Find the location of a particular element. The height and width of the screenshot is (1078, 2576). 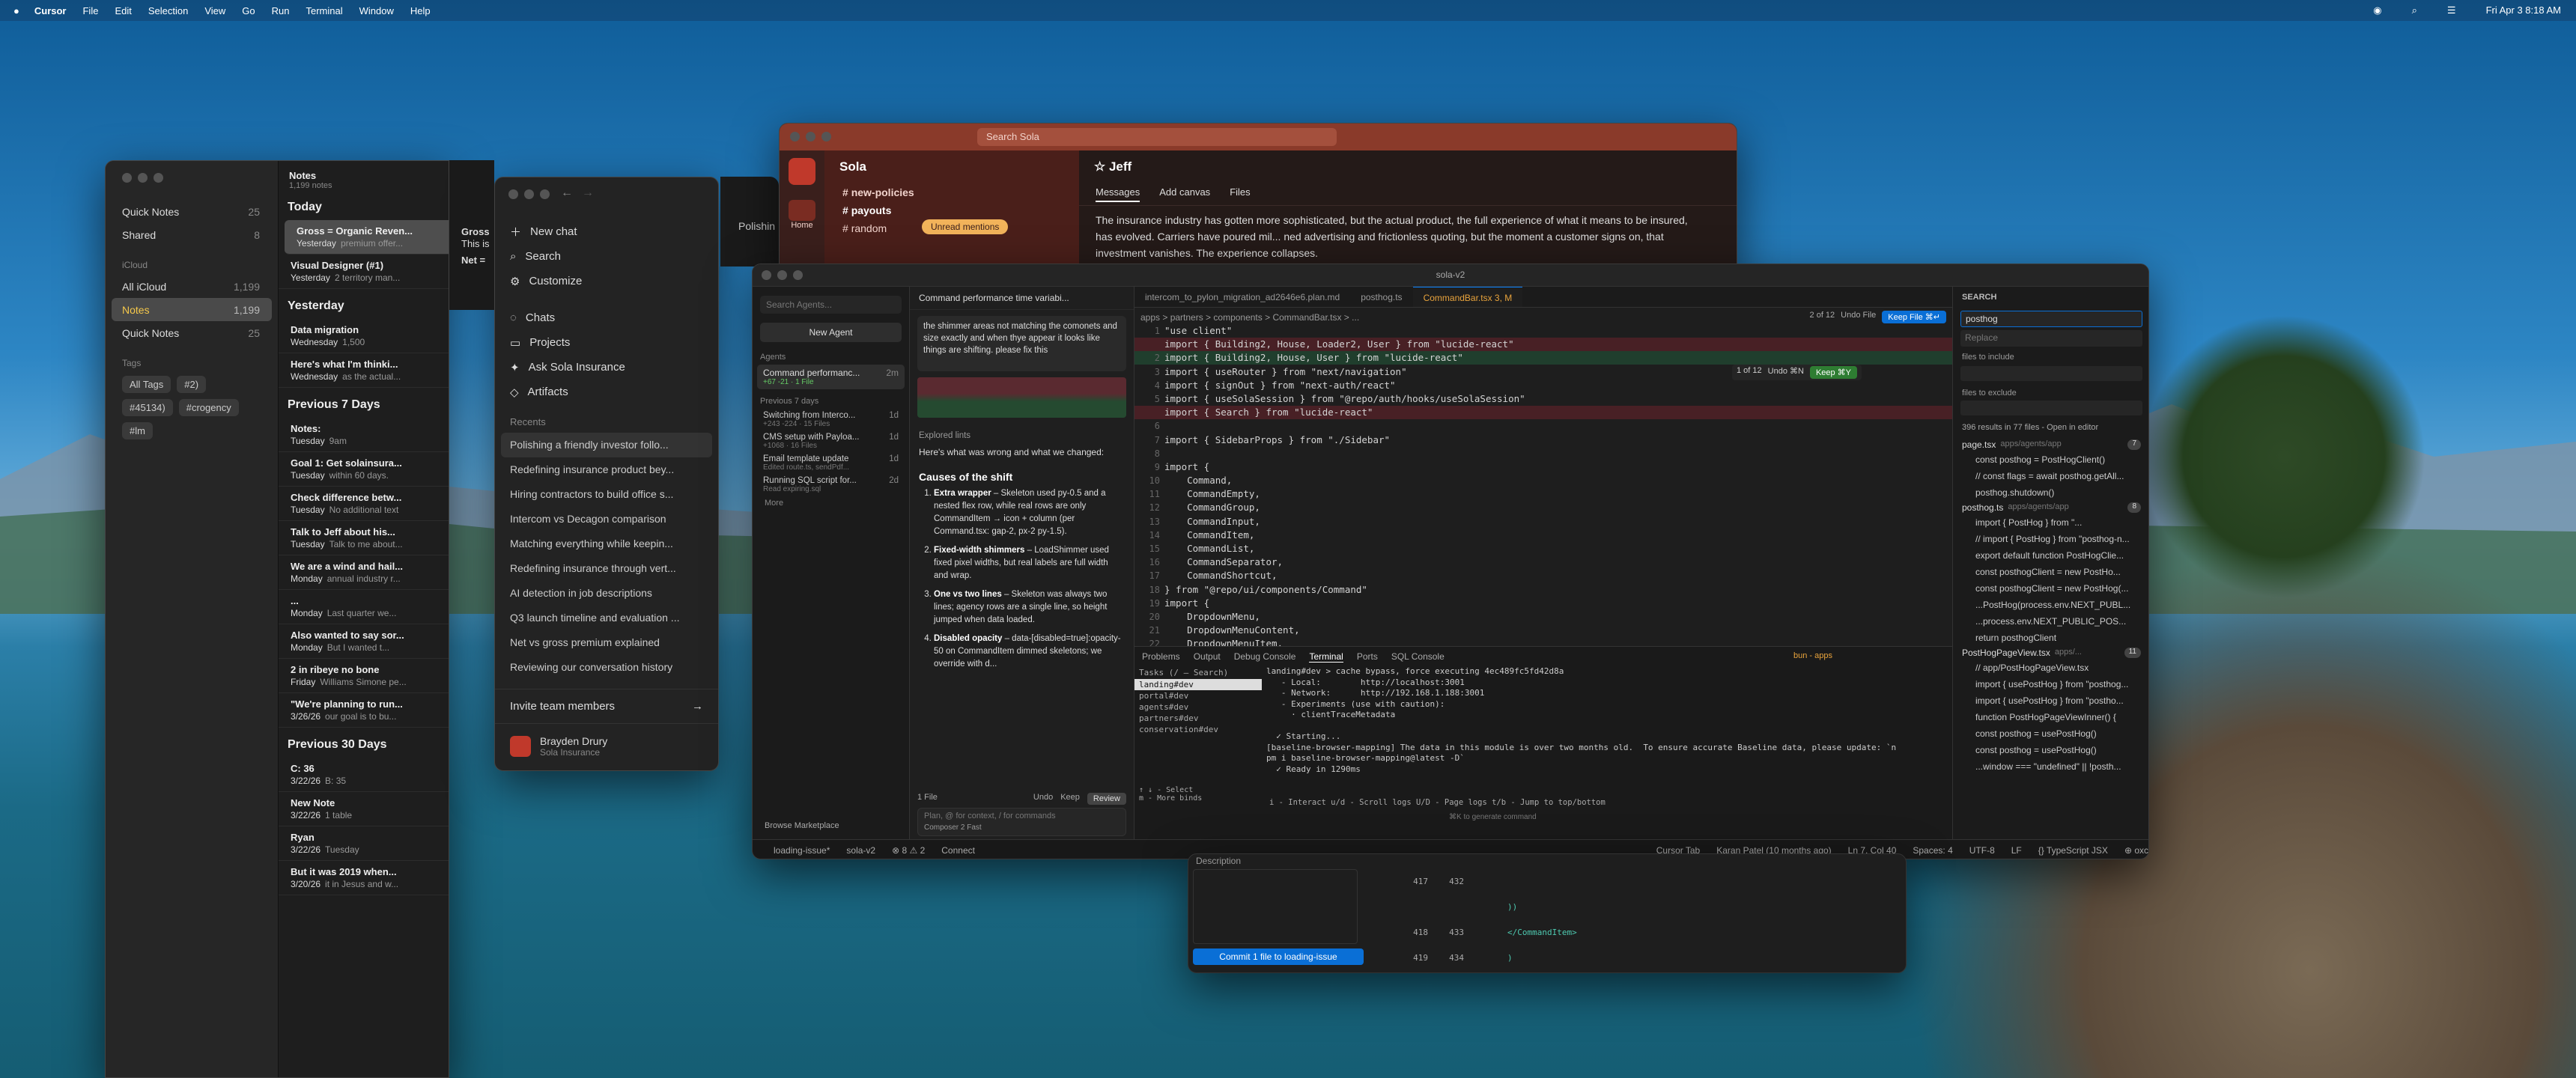

close-button is located at coordinates (127, 178).